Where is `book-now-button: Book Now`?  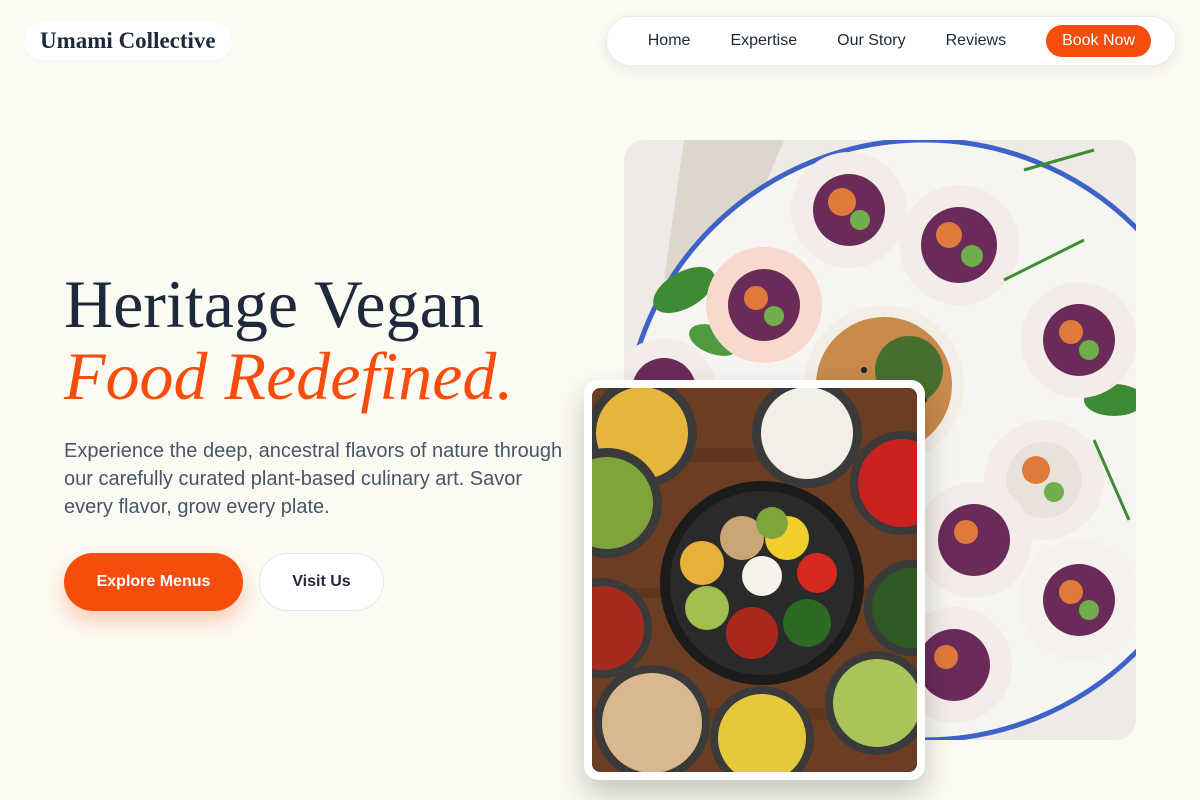
book-now-button: Book Now is located at coordinates (1098, 41).